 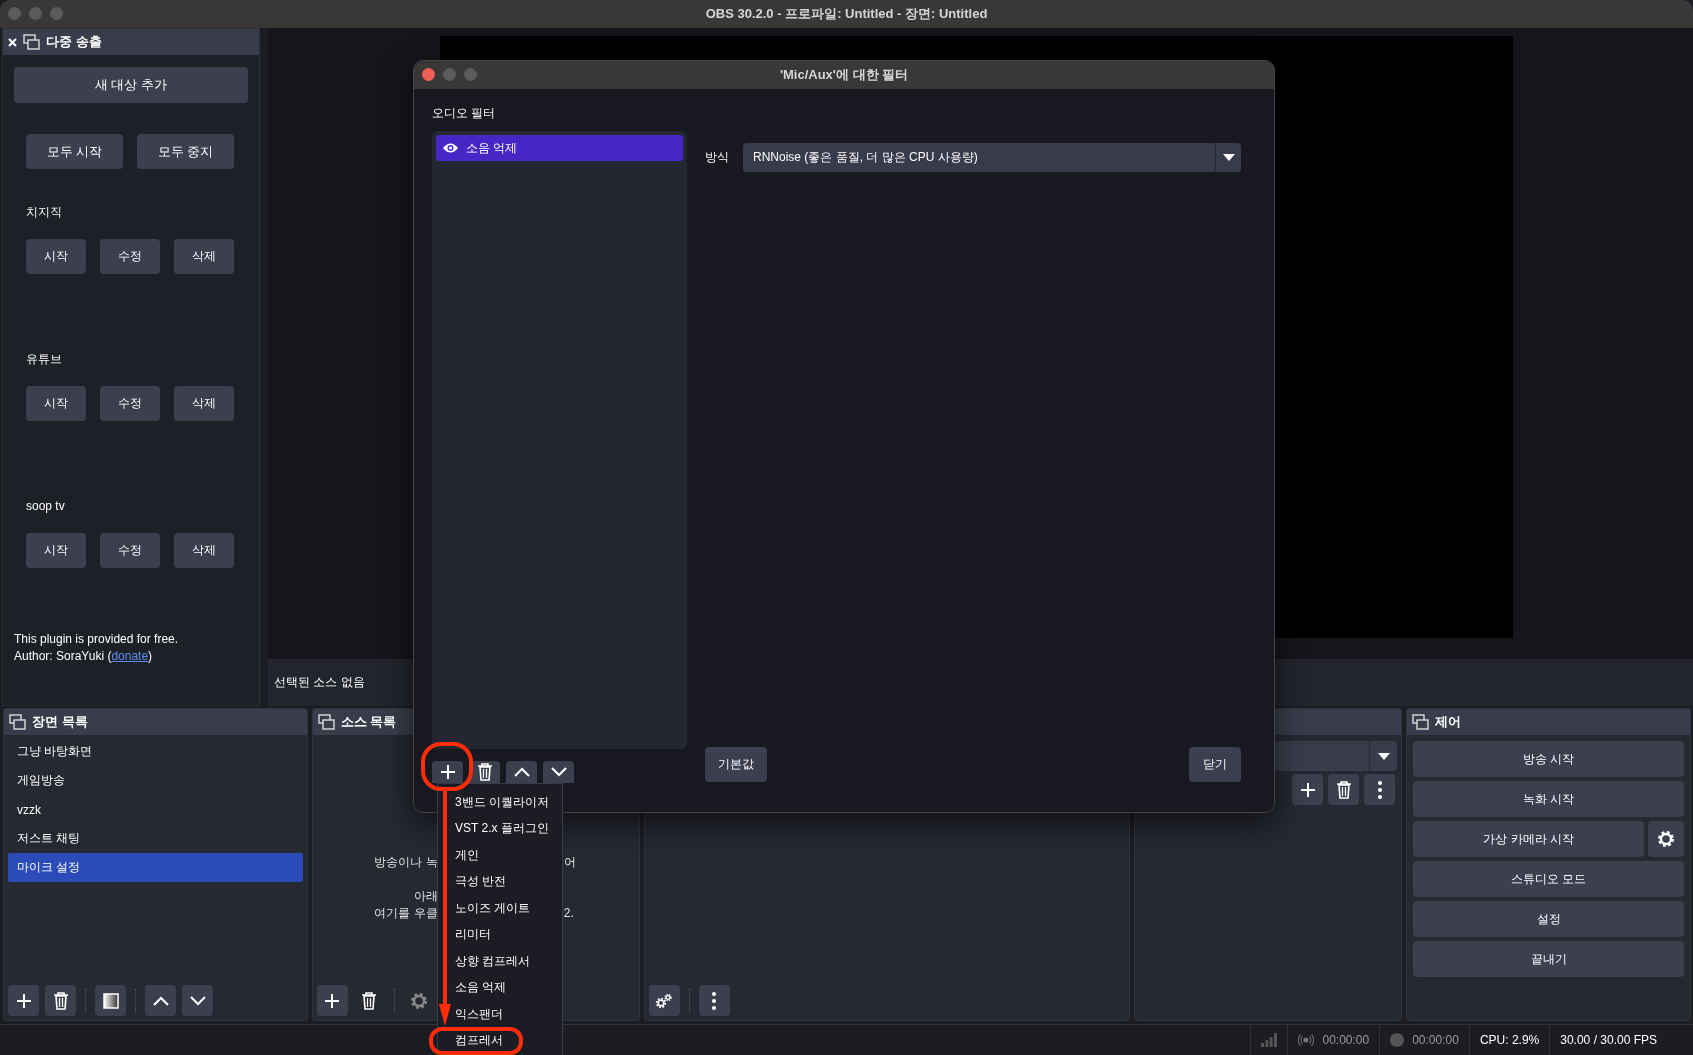 What do you see at coordinates (405, 913) in the screenshot?
I see `hint-text: 여기를 우클` at bounding box center [405, 913].